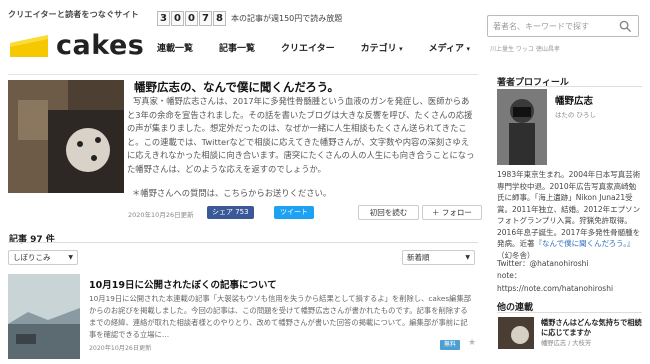 This screenshot has height=364, width=650. I want to click on search-input: 著者名、キーワードで探す, so click(541, 26).